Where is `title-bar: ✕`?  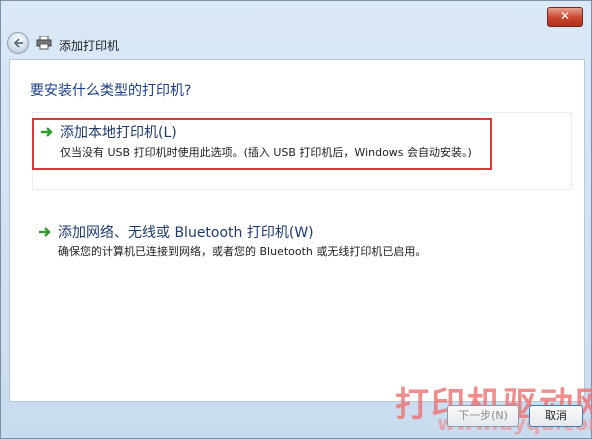
title-bar: ✕ is located at coordinates (296, 15).